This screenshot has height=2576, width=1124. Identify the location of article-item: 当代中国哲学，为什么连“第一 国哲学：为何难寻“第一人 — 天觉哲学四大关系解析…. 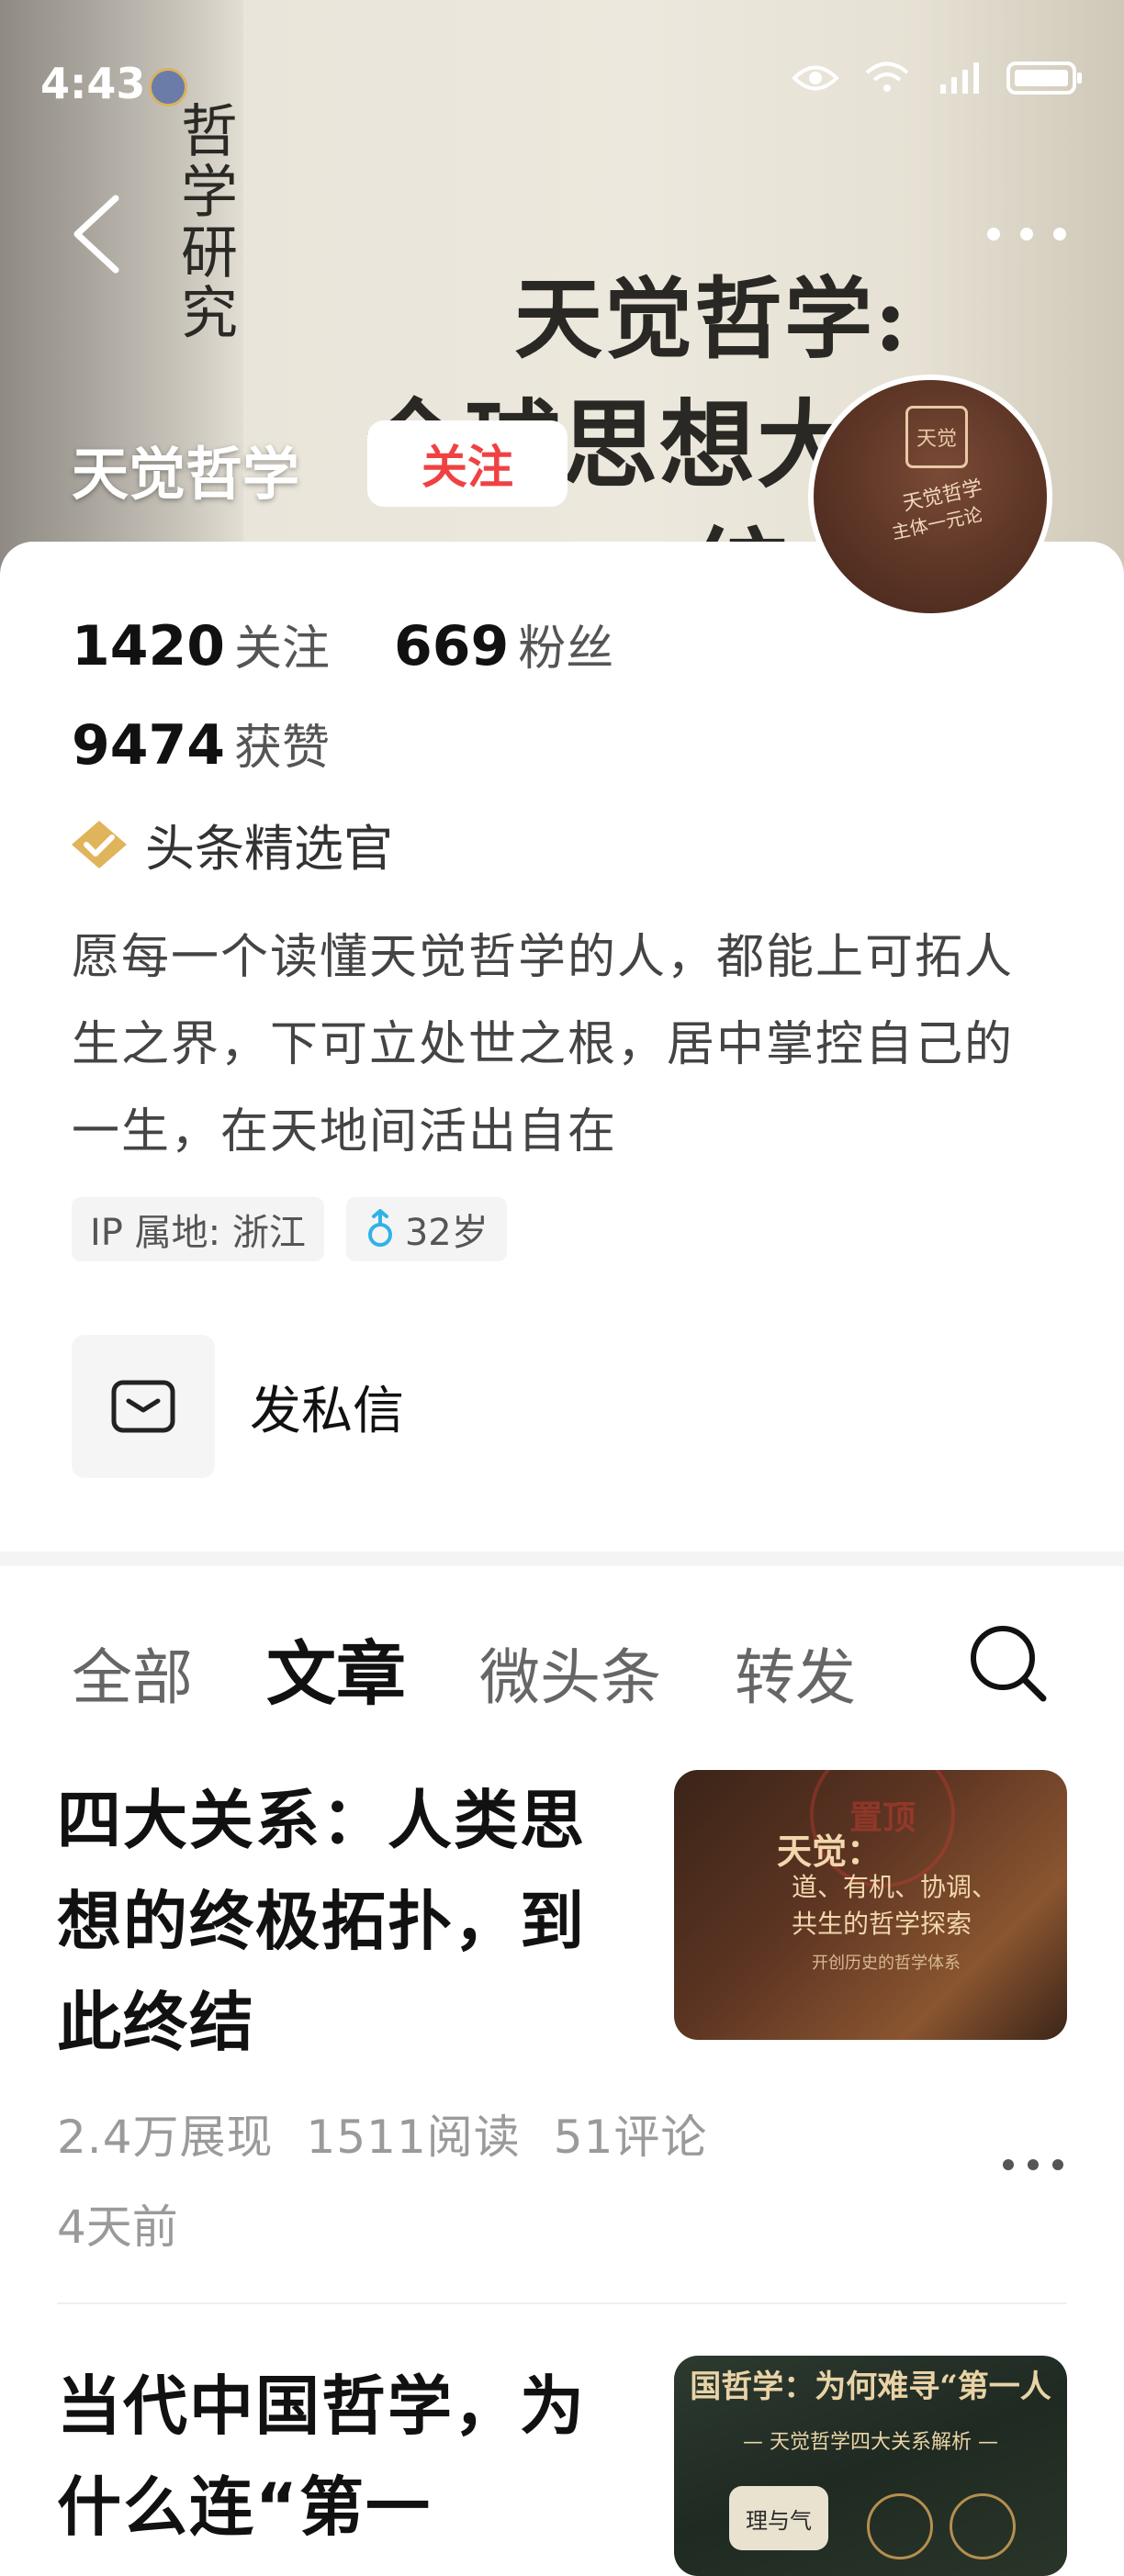
(562, 2466).